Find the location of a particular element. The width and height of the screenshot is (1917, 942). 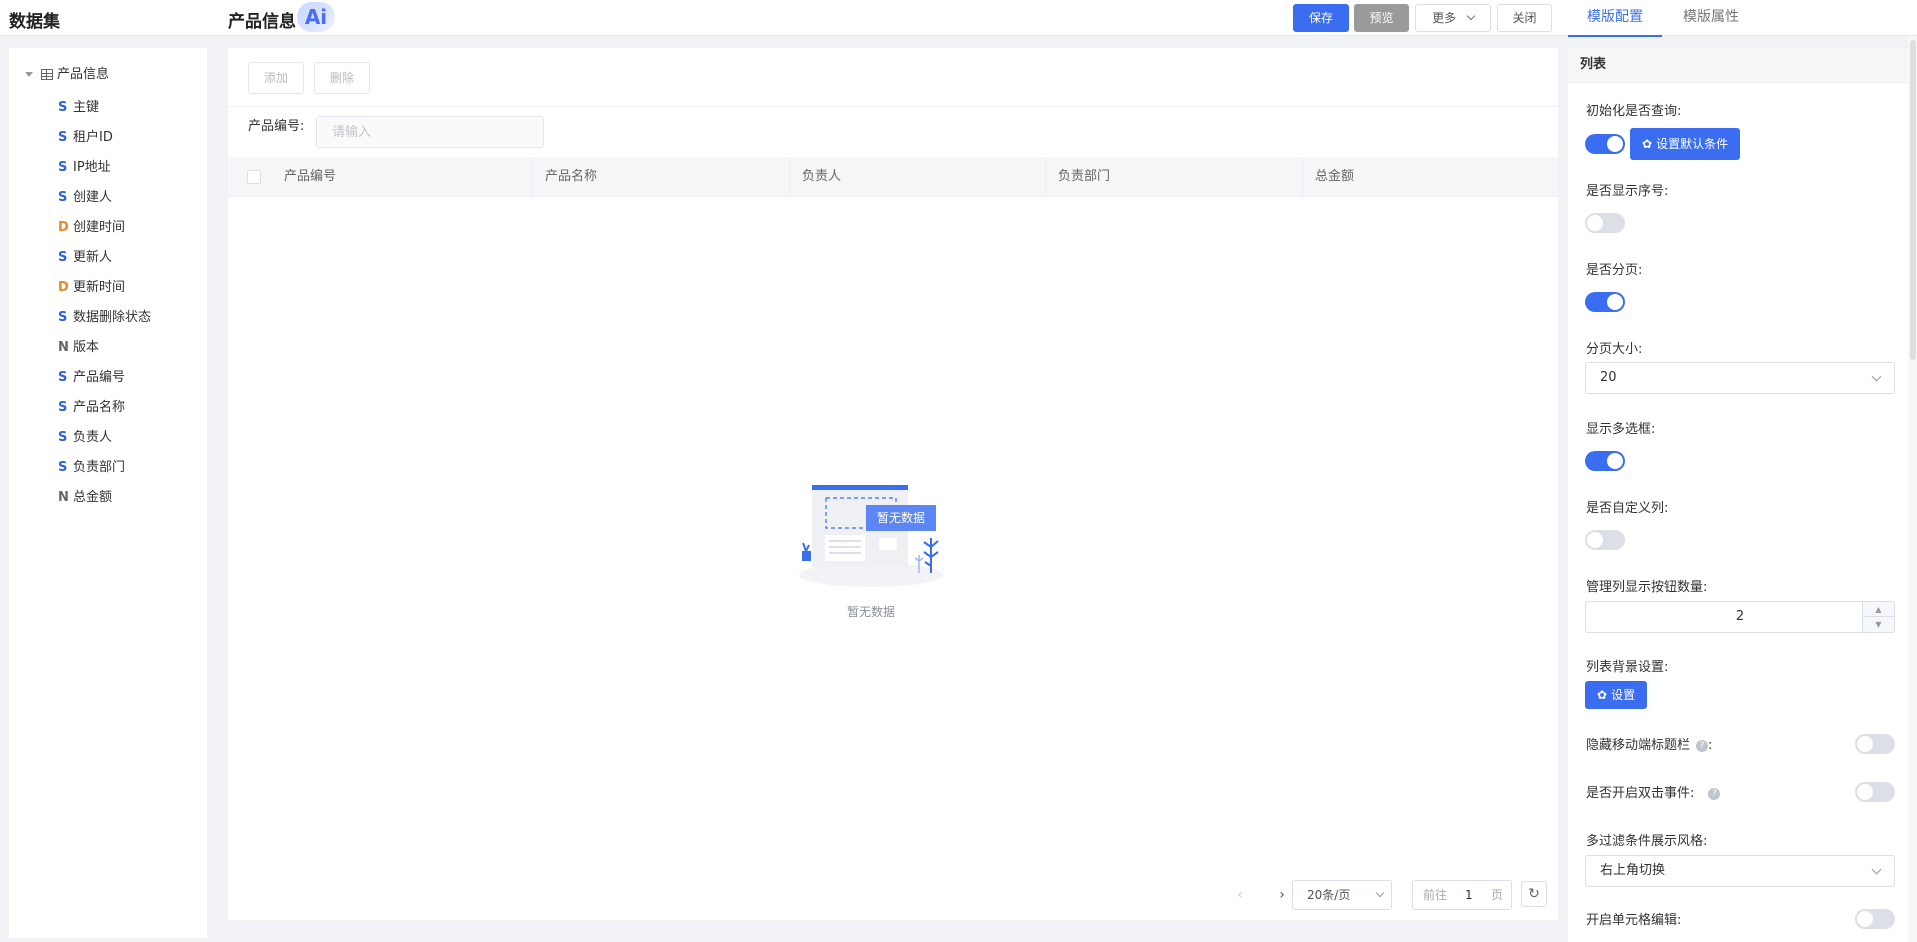

page-jump-input: 1 is located at coordinates (1469, 895).